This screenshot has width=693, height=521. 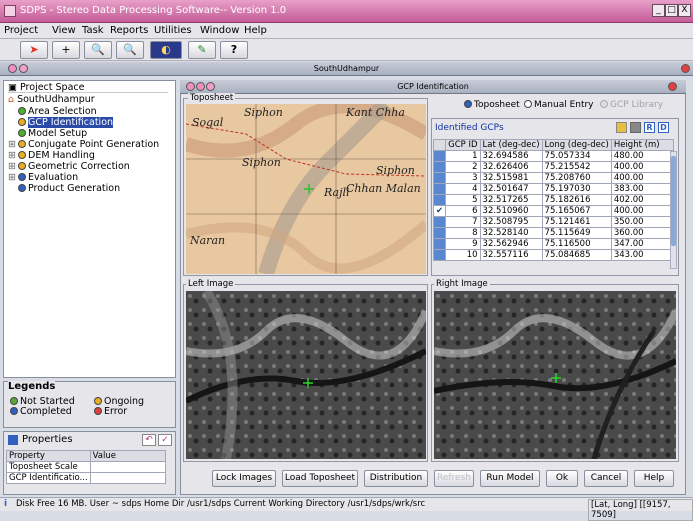 What do you see at coordinates (621, 127) in the screenshot?
I see `lock-icon` at bounding box center [621, 127].